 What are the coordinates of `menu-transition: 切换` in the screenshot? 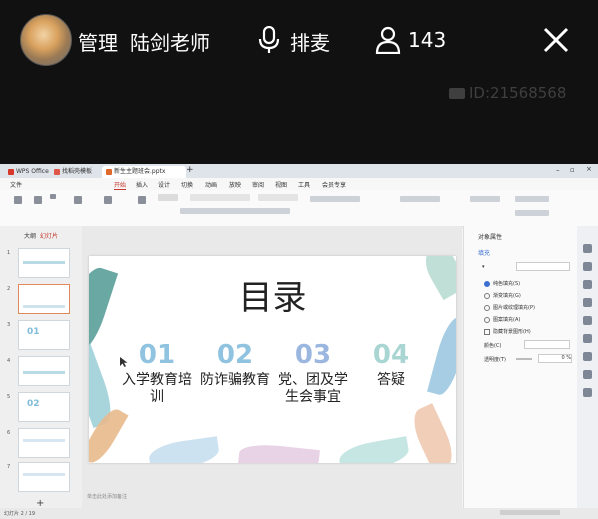 It's located at (187, 184).